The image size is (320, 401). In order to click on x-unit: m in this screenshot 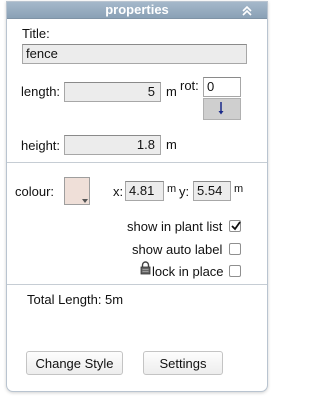, I will do `click(172, 189)`.